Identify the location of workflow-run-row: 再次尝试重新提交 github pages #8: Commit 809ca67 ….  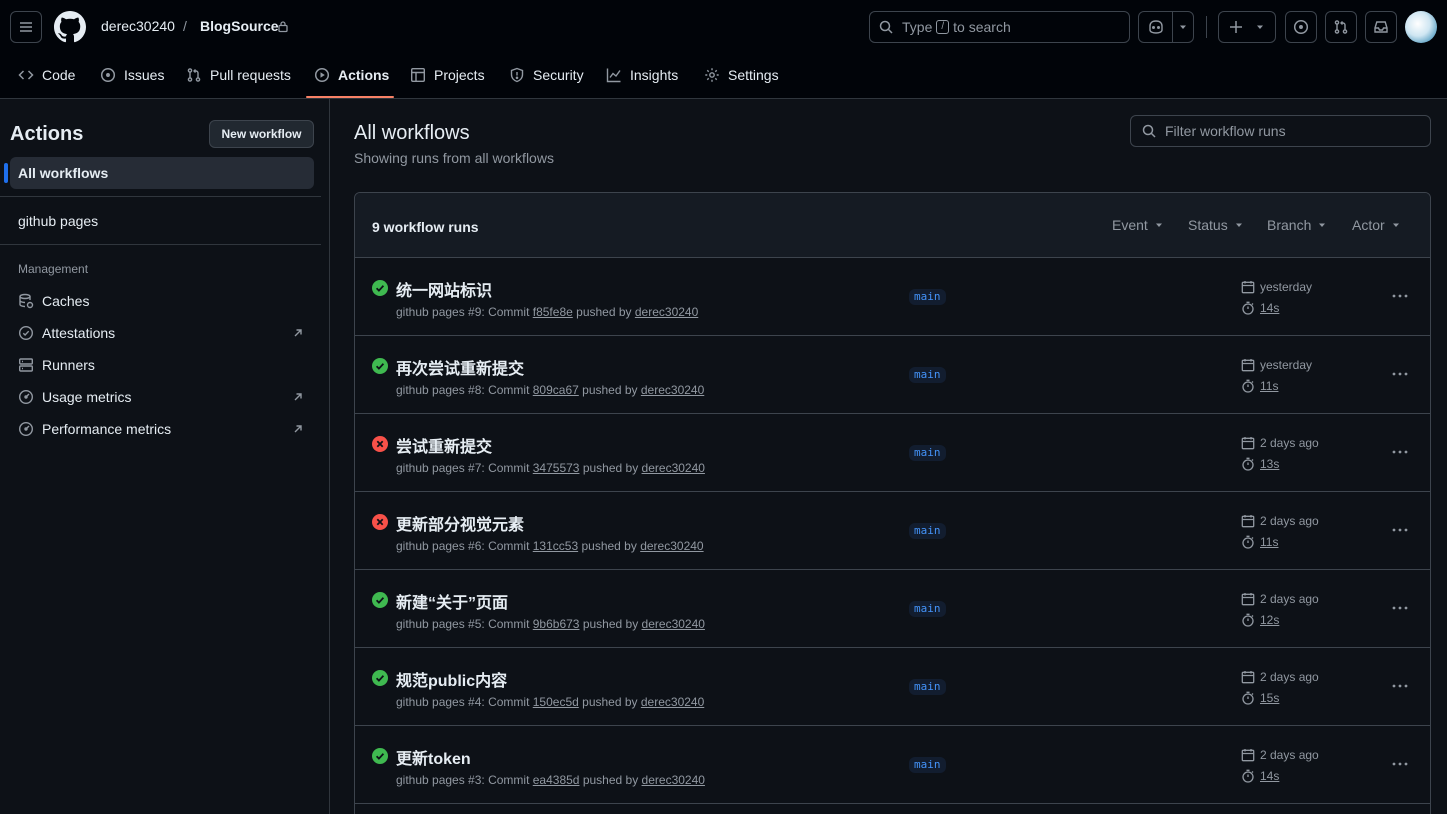
(892, 375).